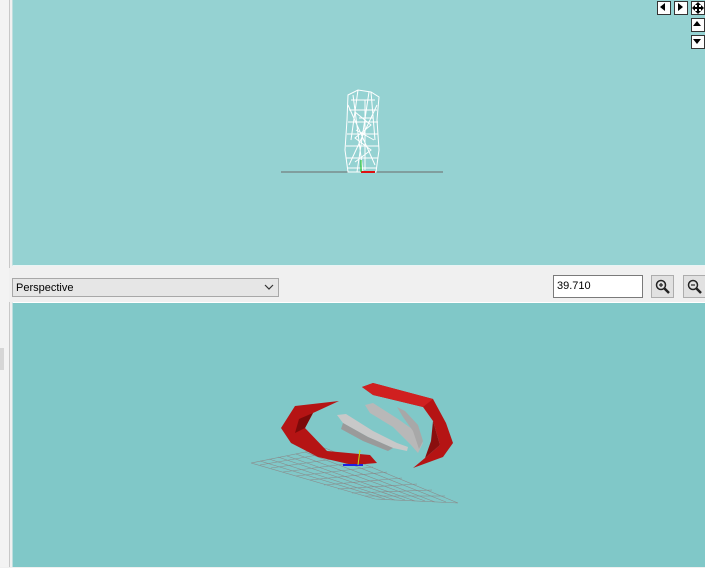 This screenshot has width=705, height=568. I want to click on nav-up-button, so click(698, 25).